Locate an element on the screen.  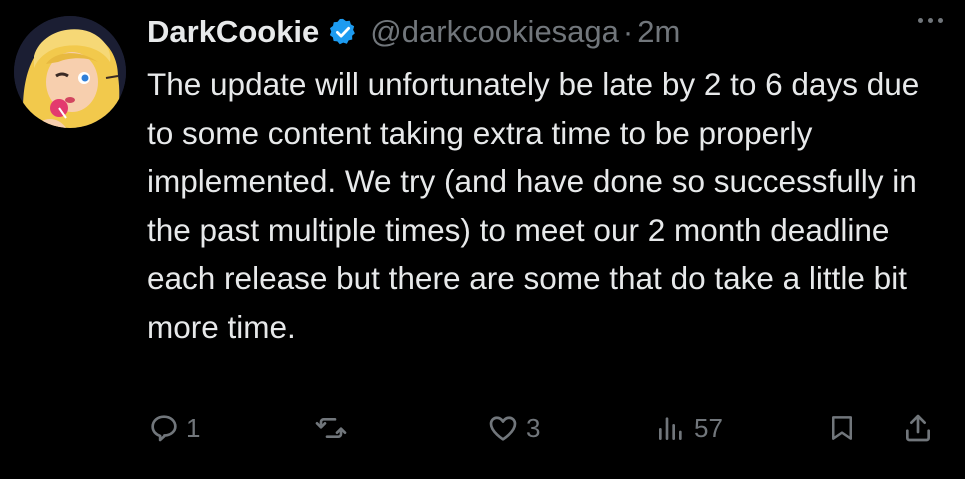
tweet-actions: 1 3 57 is located at coordinates (482, 434).